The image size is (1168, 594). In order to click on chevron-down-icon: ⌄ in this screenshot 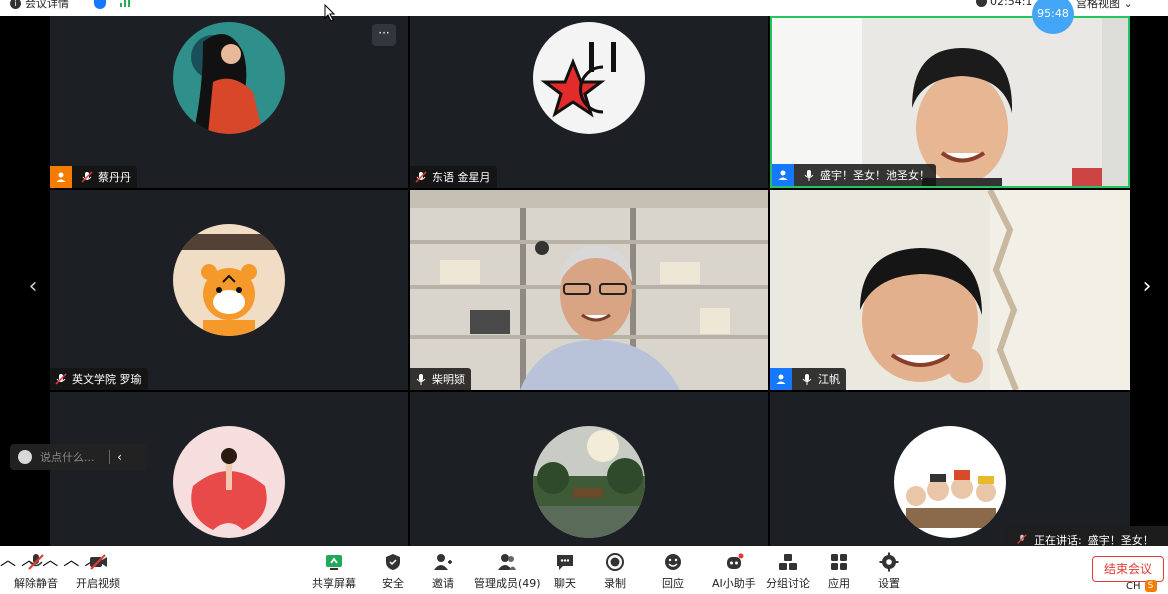, I will do `click(1128, 5)`.